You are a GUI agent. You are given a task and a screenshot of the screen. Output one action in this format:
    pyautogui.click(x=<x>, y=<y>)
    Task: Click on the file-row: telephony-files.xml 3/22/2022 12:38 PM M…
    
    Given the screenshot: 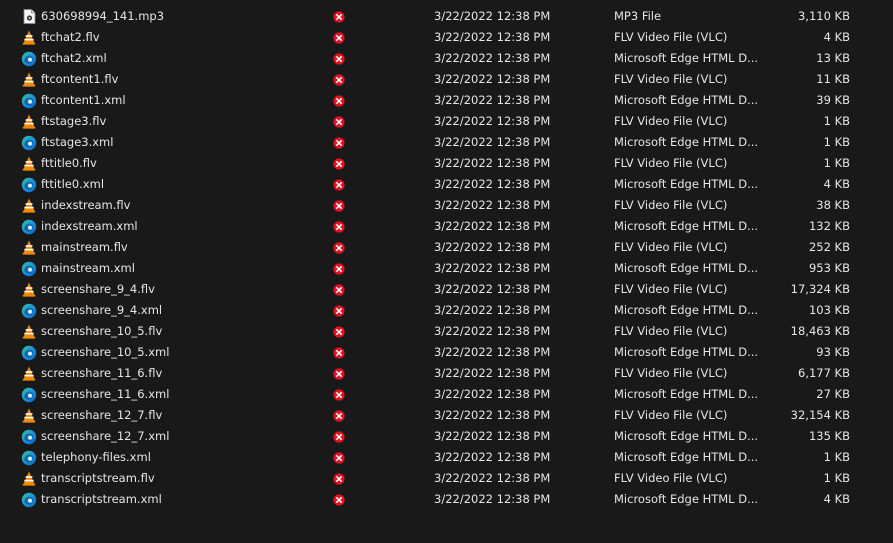 What is the action you would take?
    pyautogui.click(x=446, y=457)
    